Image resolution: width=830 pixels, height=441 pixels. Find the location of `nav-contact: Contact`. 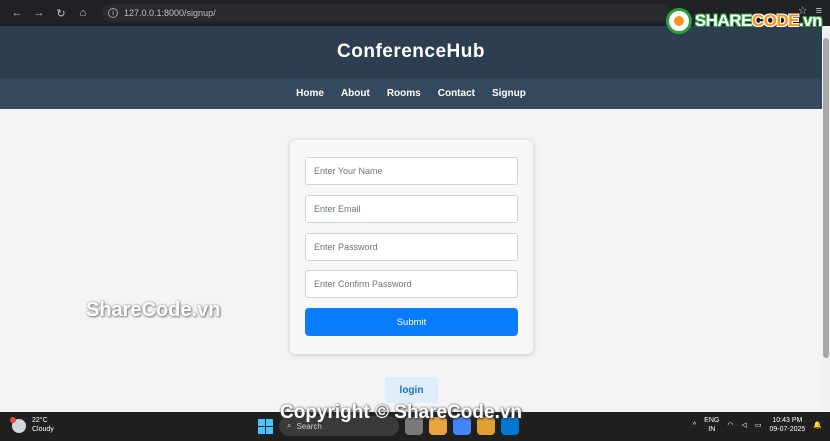

nav-contact: Contact is located at coordinates (456, 93).